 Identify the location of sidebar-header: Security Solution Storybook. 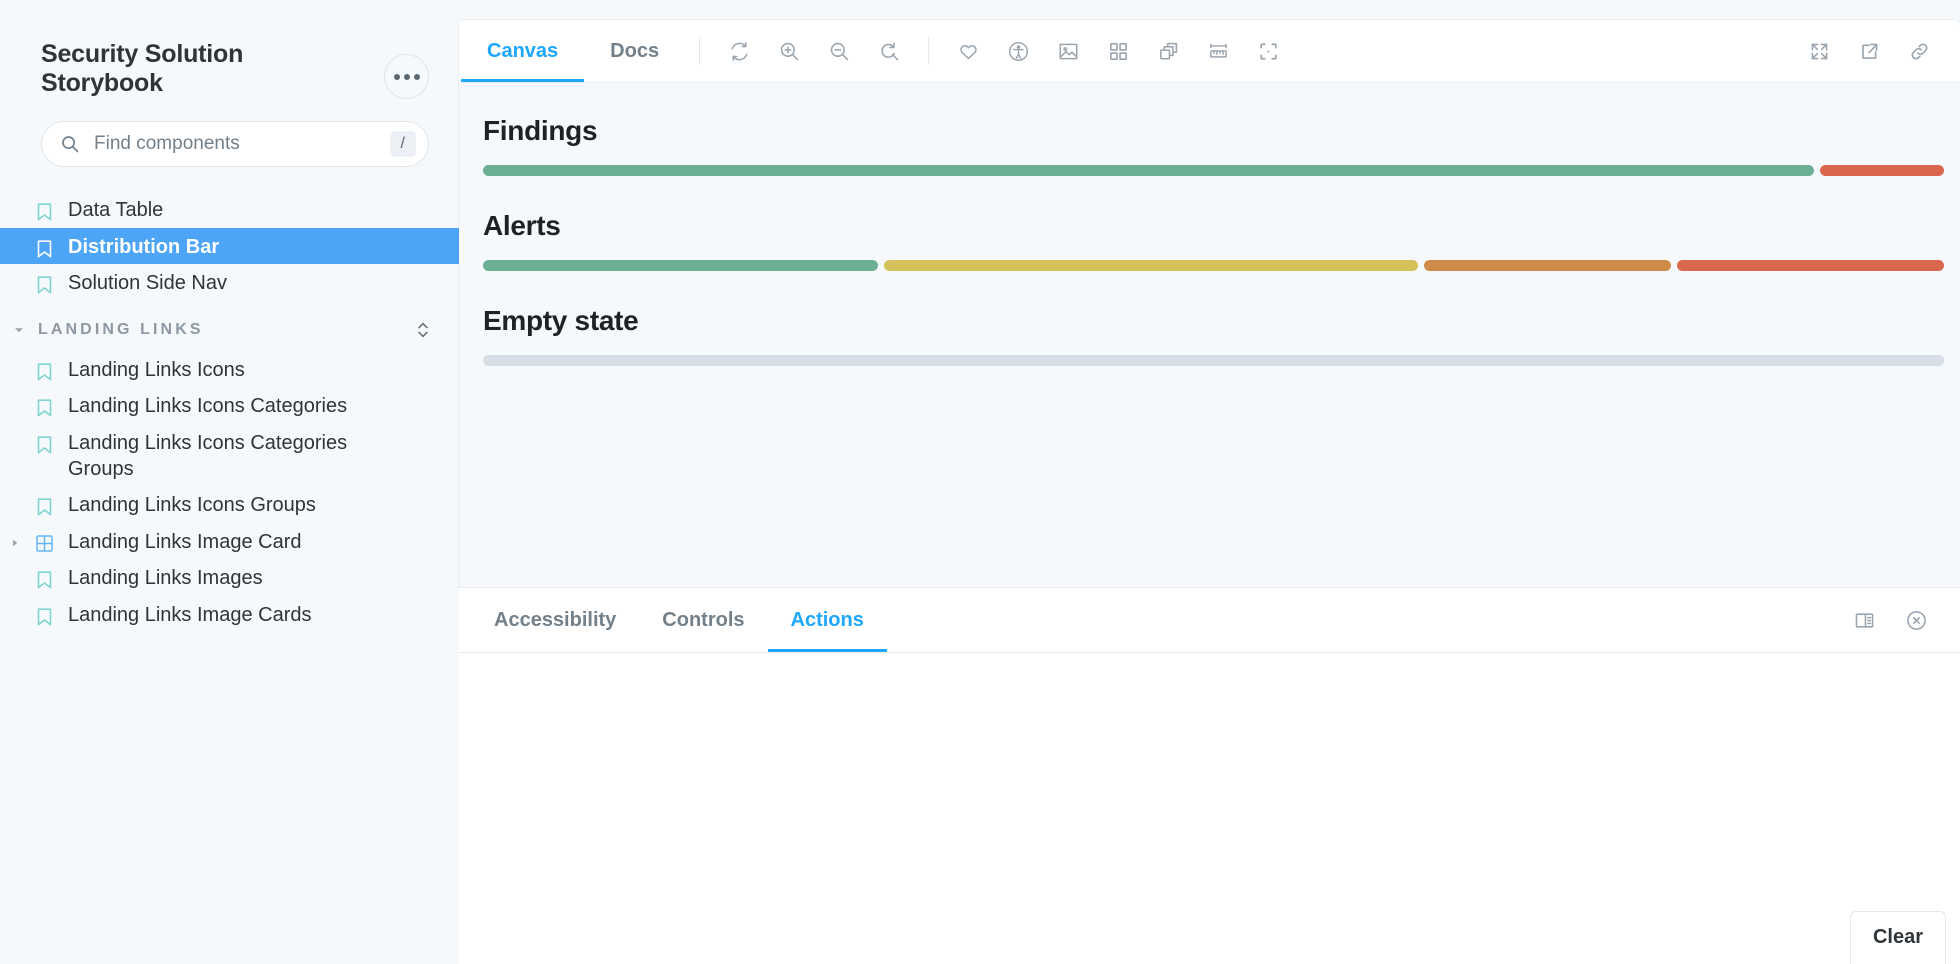
(229, 60).